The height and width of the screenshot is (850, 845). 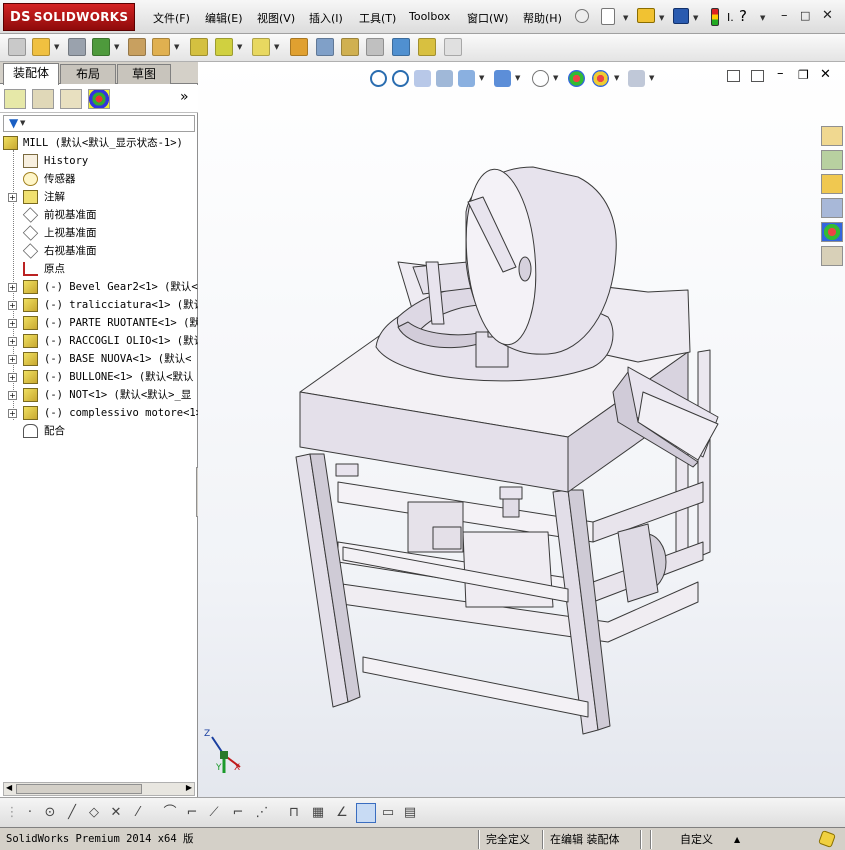 What do you see at coordinates (582, 16) in the screenshot?
I see `pin-icon` at bounding box center [582, 16].